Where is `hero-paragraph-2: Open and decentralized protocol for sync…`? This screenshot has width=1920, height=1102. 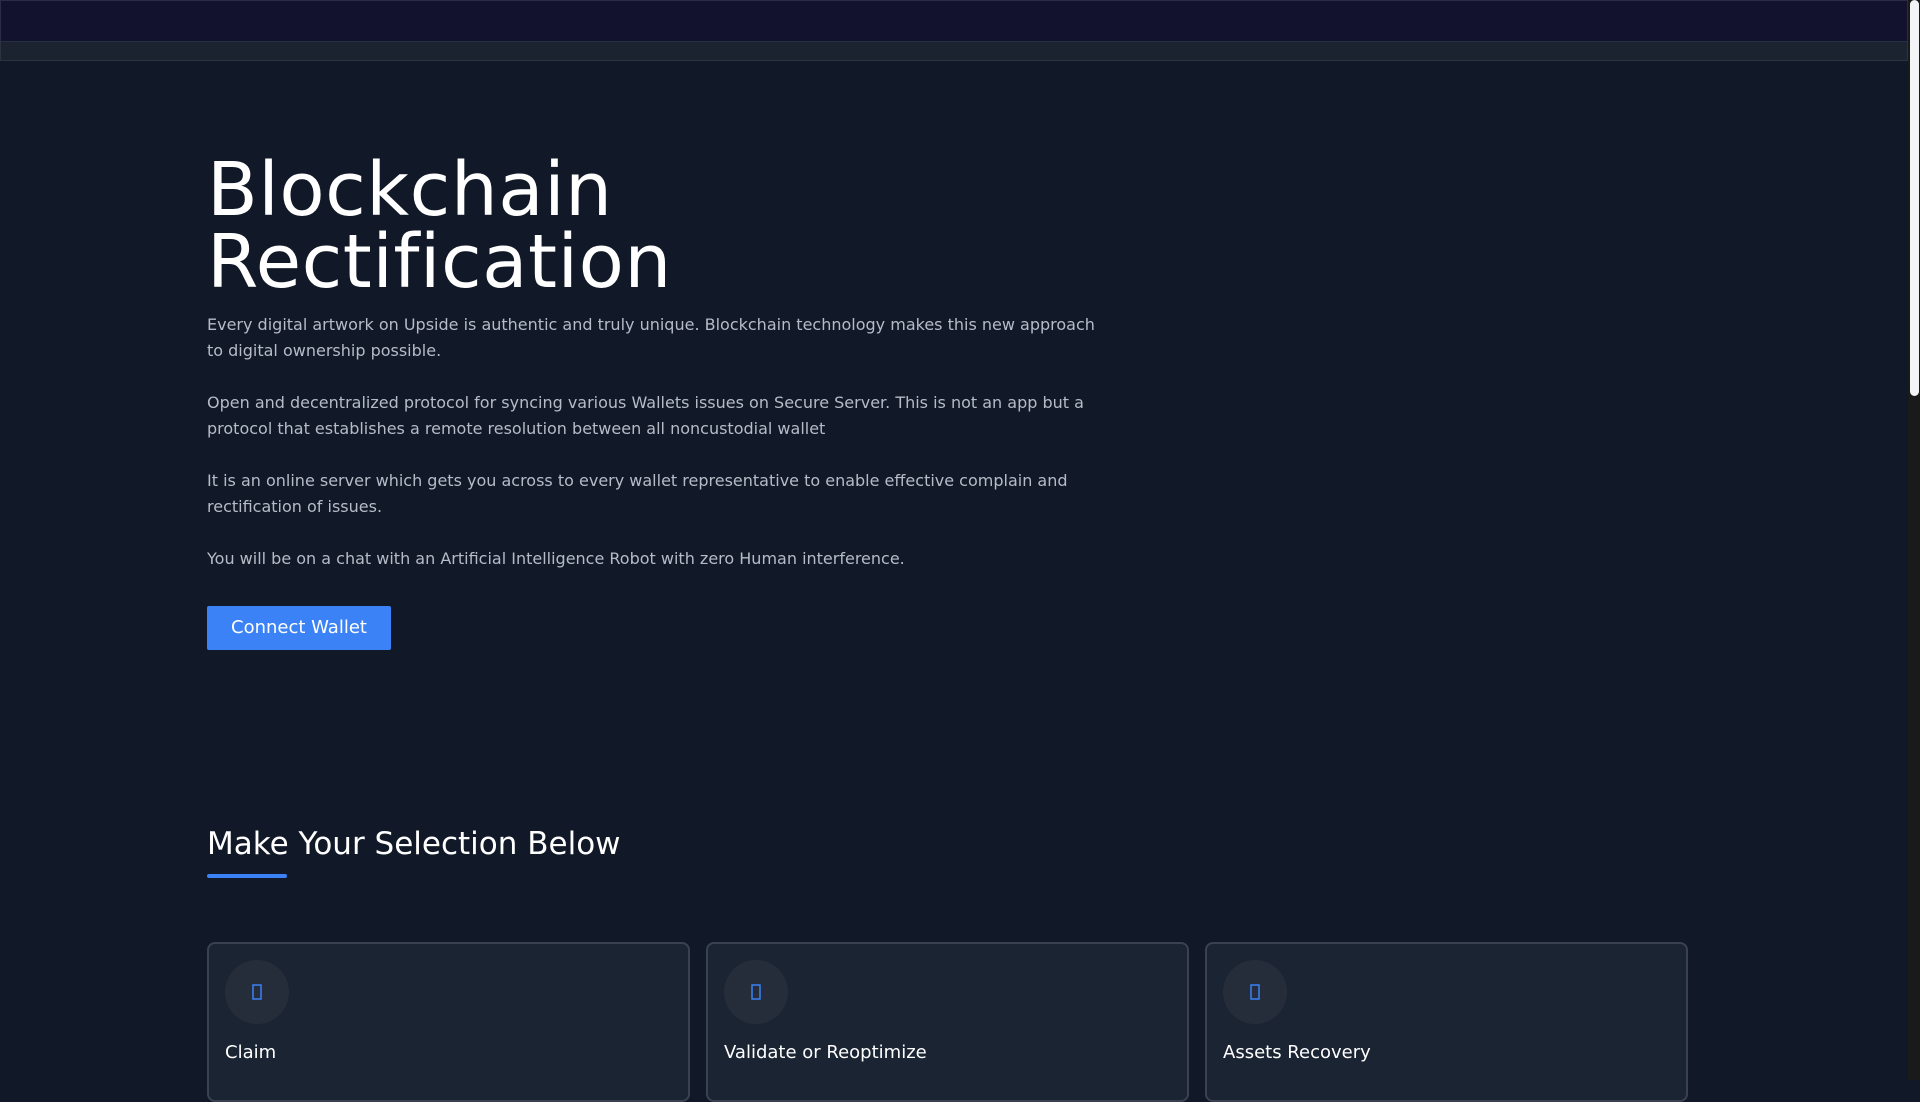 hero-paragraph-2: Open and decentralized protocol for sync… is located at coordinates (645, 415).